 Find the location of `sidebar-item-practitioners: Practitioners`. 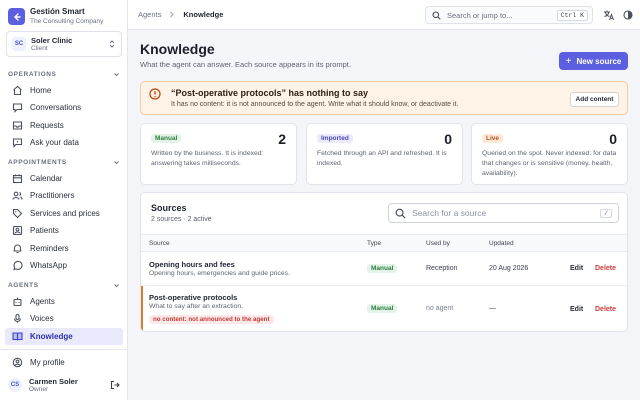

sidebar-item-practitioners: Practitioners is located at coordinates (64, 195).